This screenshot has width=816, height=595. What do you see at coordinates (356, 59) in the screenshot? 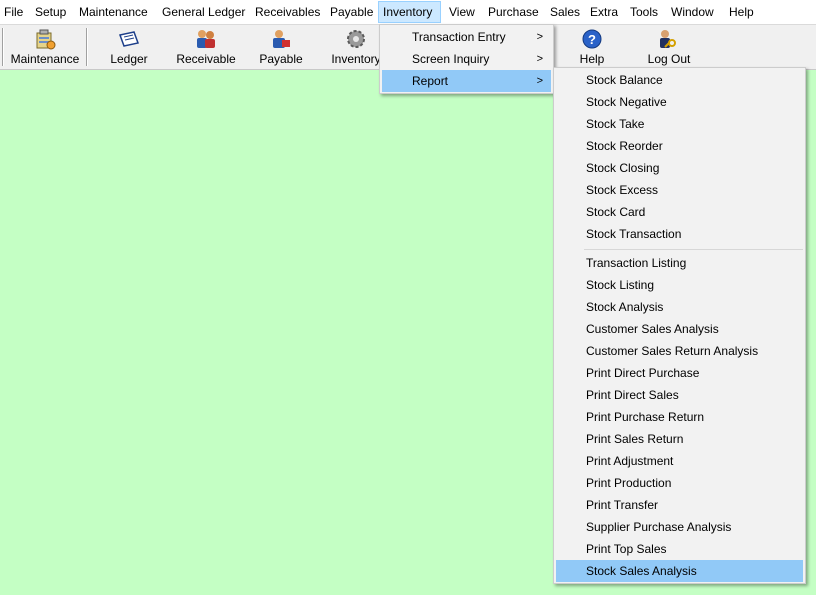
I see `toolbar-inventory-label: Inventory` at bounding box center [356, 59].